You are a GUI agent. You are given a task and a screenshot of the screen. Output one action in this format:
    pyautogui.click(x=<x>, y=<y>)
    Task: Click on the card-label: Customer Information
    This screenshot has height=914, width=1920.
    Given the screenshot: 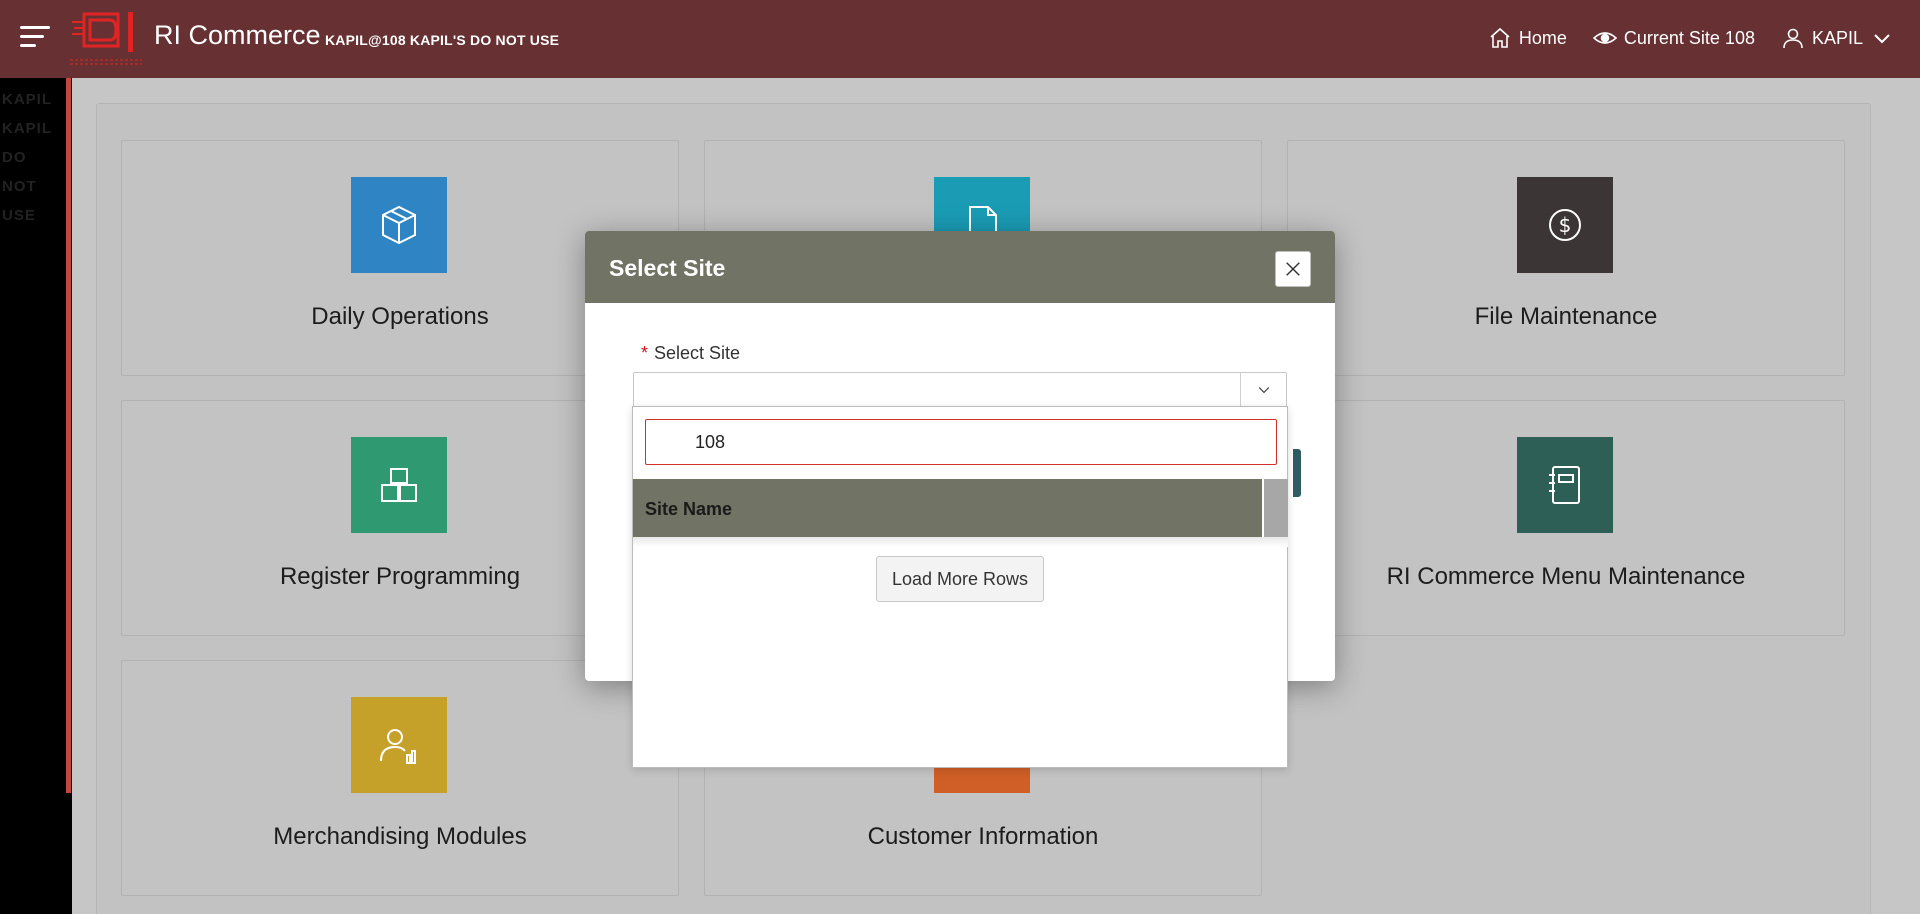 What is the action you would take?
    pyautogui.click(x=983, y=836)
    